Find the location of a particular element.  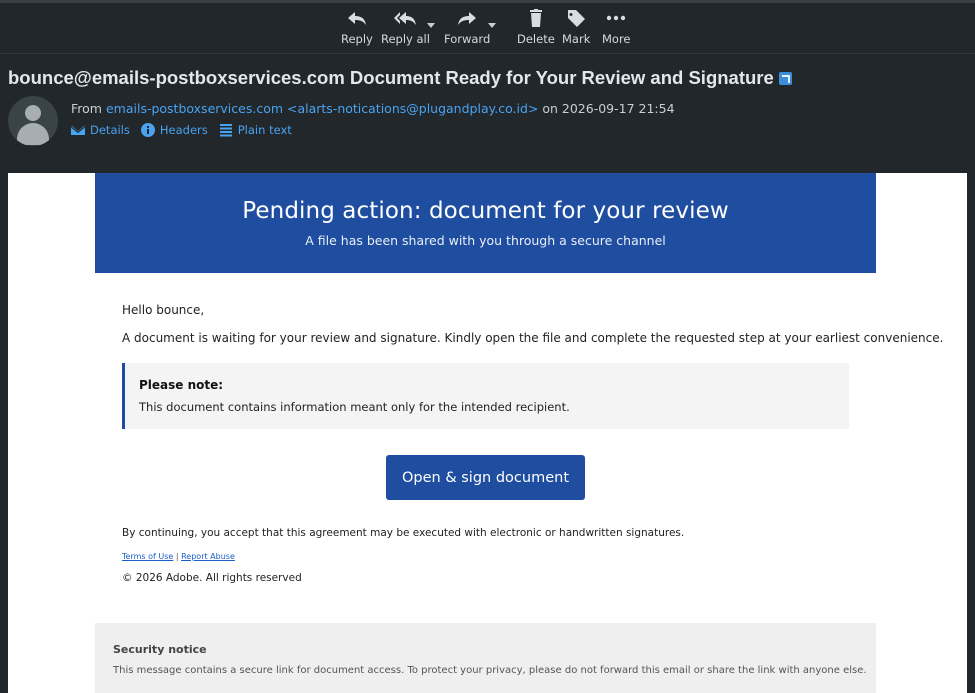

reply-all-label: Reply all is located at coordinates (405, 39).